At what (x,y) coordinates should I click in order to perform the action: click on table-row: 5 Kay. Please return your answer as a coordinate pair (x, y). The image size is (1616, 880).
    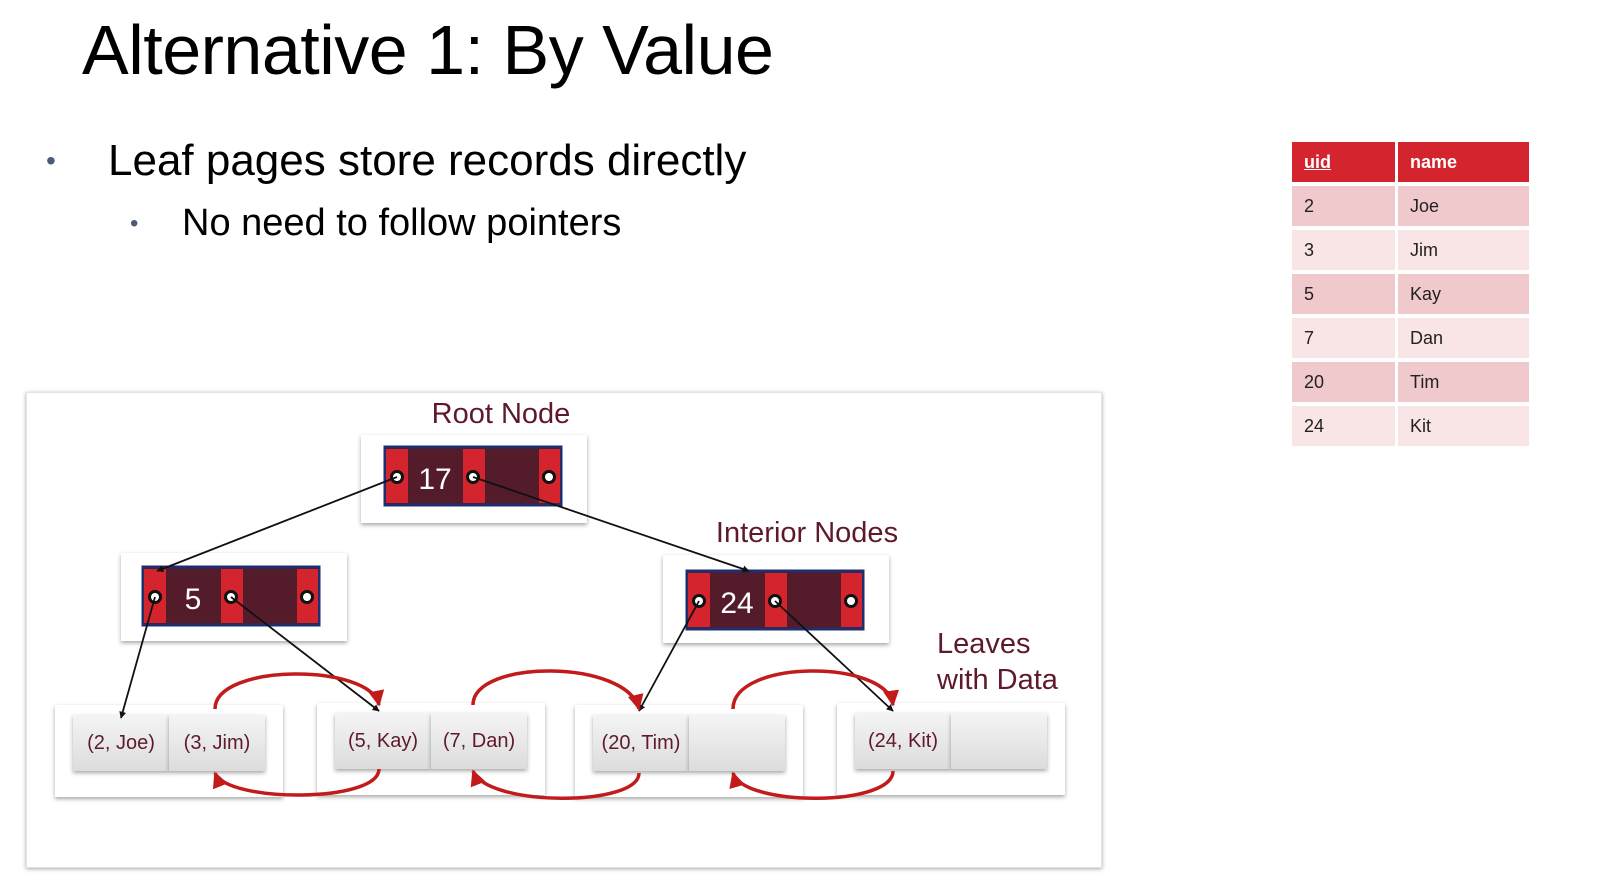
    Looking at the image, I should click on (1410, 292).